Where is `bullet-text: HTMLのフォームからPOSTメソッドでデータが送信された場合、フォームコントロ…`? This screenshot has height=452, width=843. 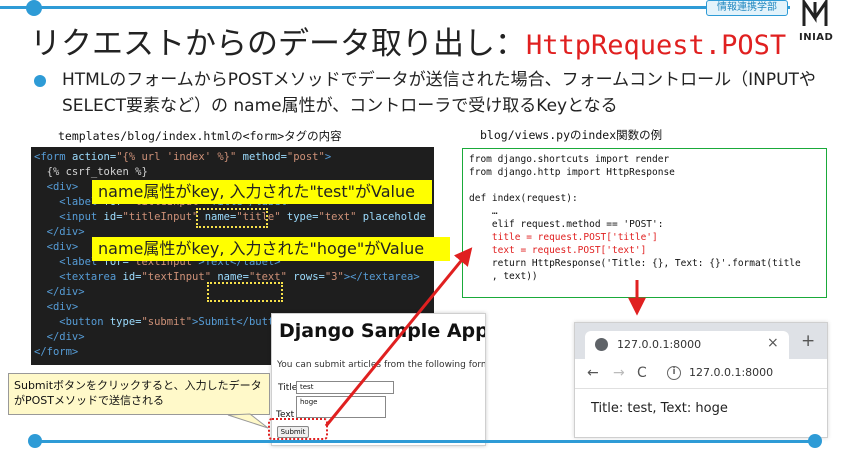 bullet-text: HTMLのフォームからPOSTメソッドでデータが送信された場合、フォームコントロ… is located at coordinates (439, 93).